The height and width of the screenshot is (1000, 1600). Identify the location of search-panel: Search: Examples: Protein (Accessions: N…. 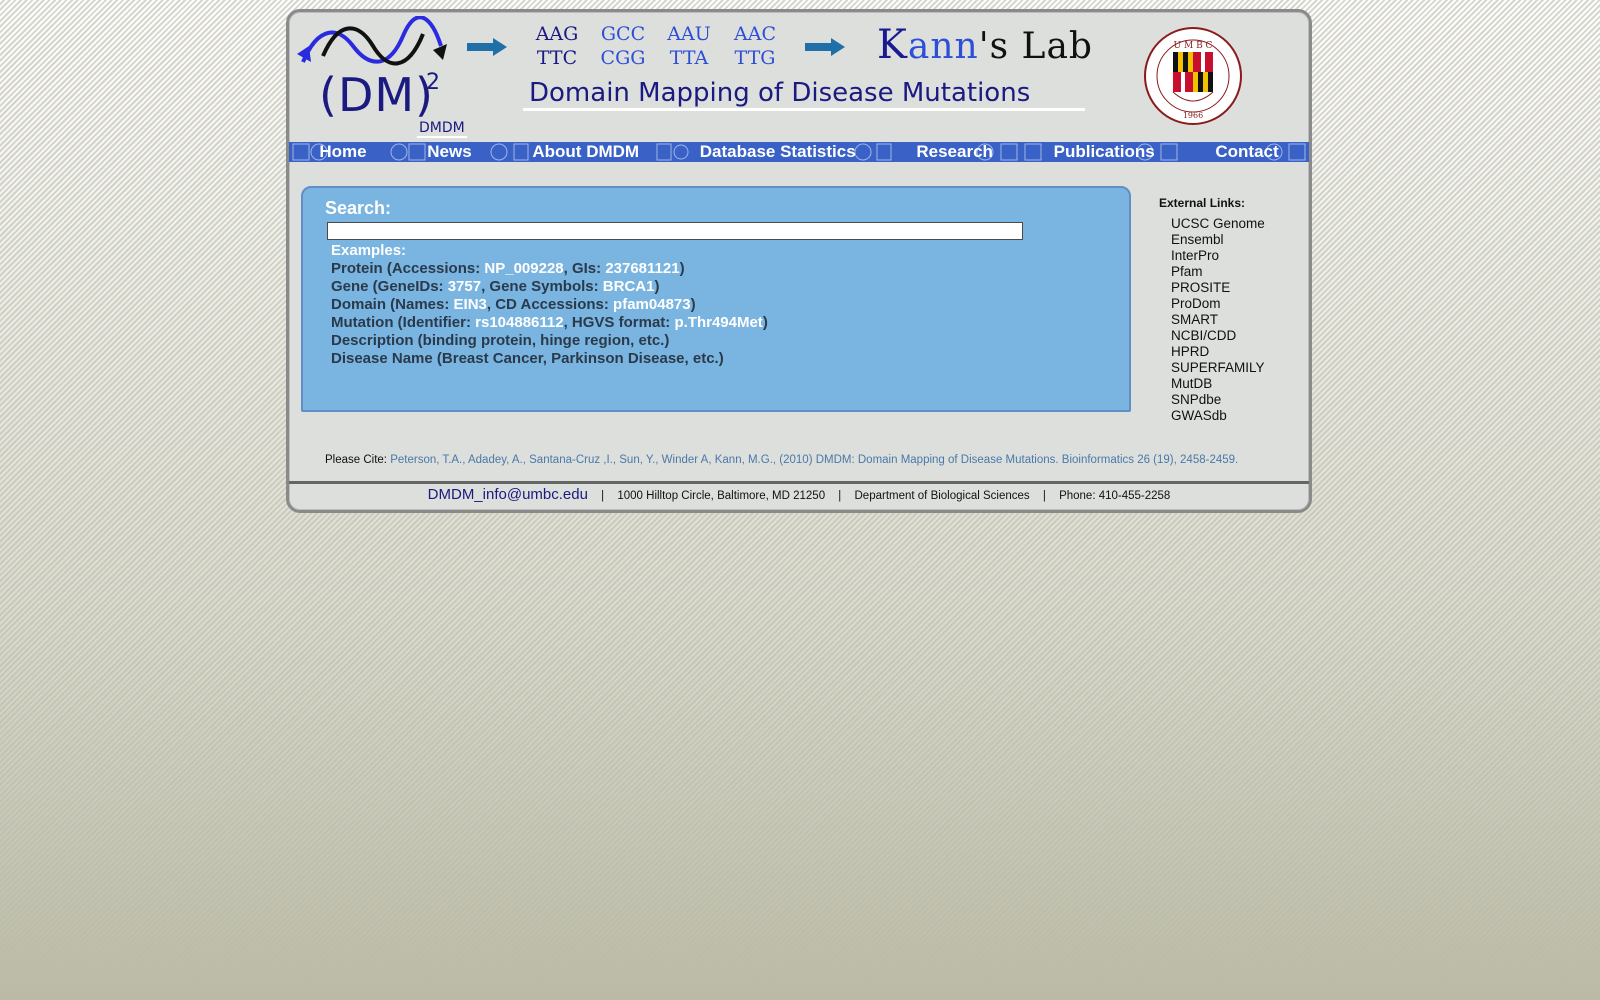
(716, 299).